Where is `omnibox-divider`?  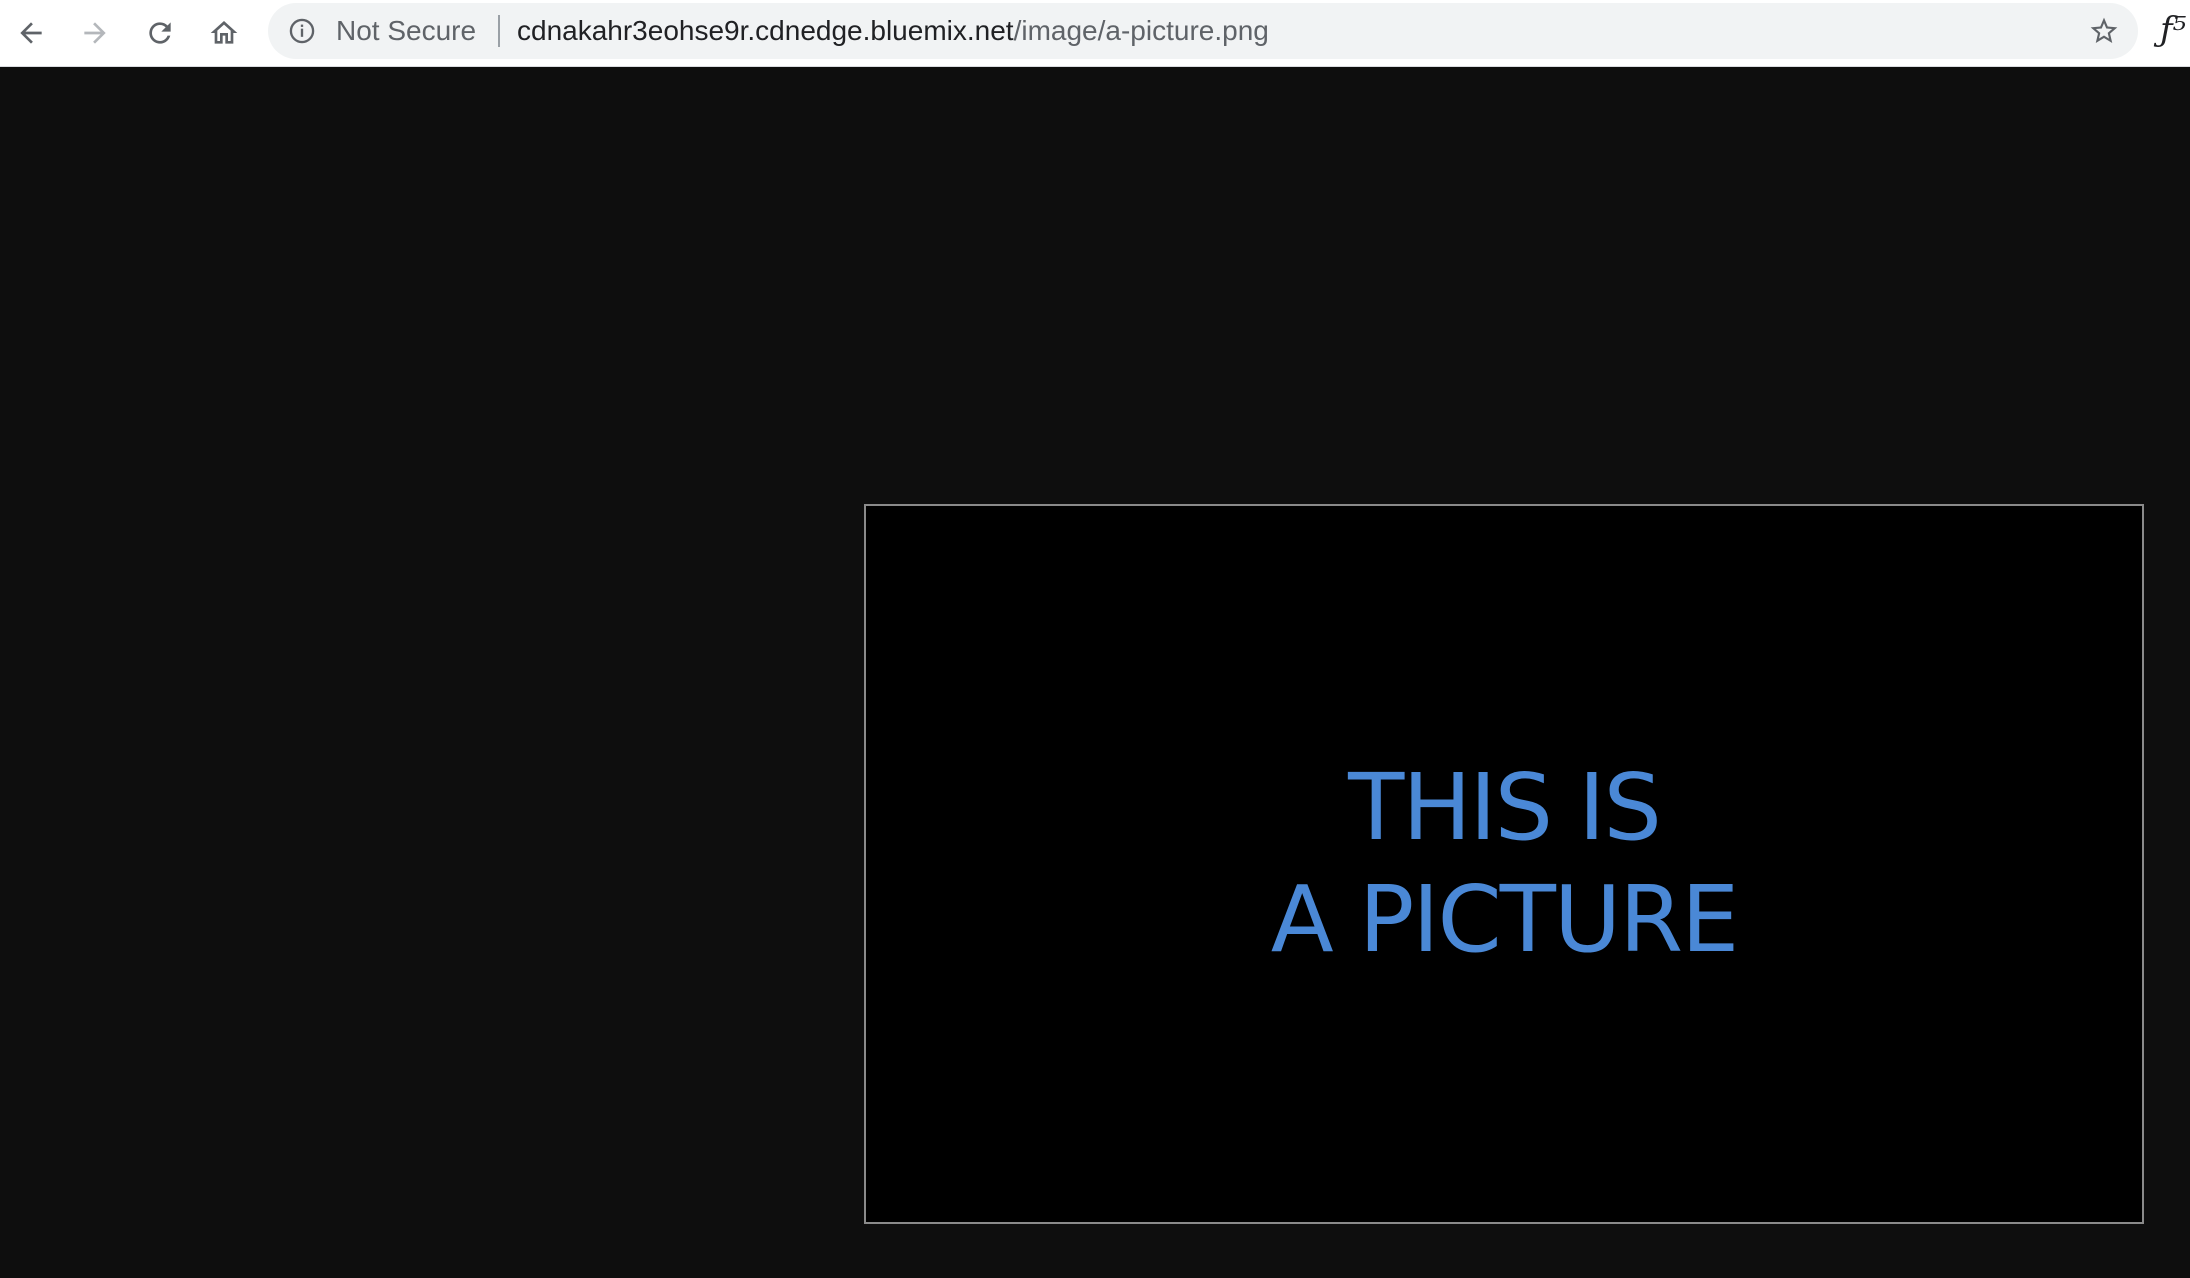 omnibox-divider is located at coordinates (499, 31).